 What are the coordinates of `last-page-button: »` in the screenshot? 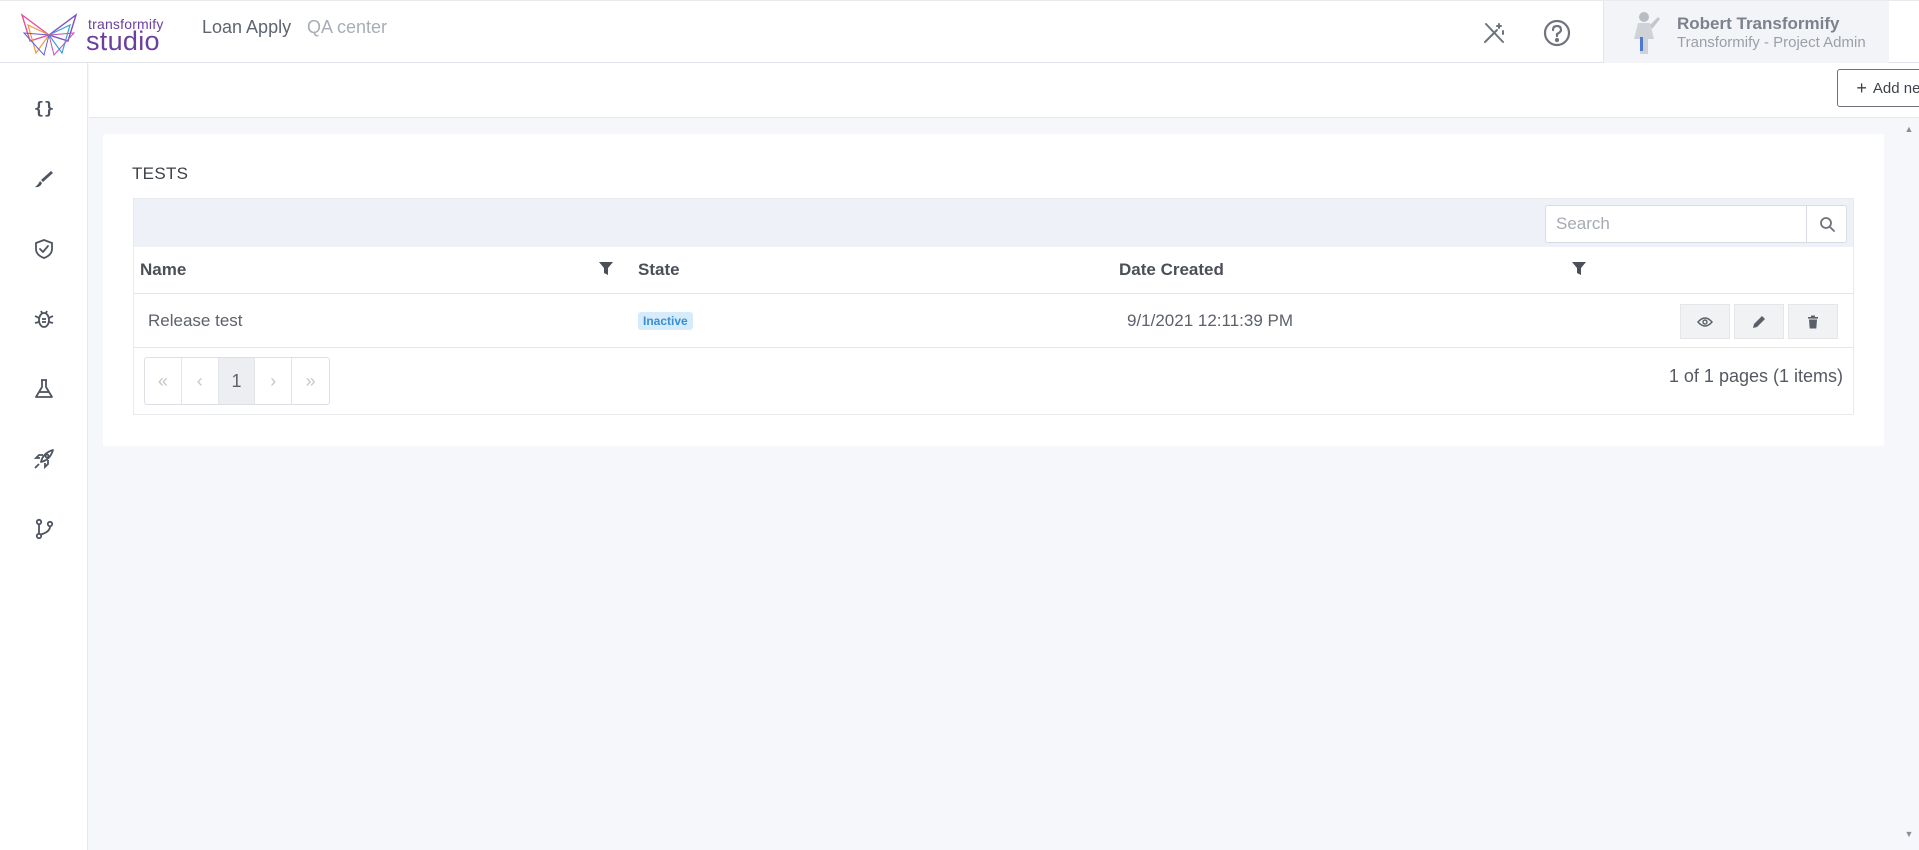 It's located at (310, 381).